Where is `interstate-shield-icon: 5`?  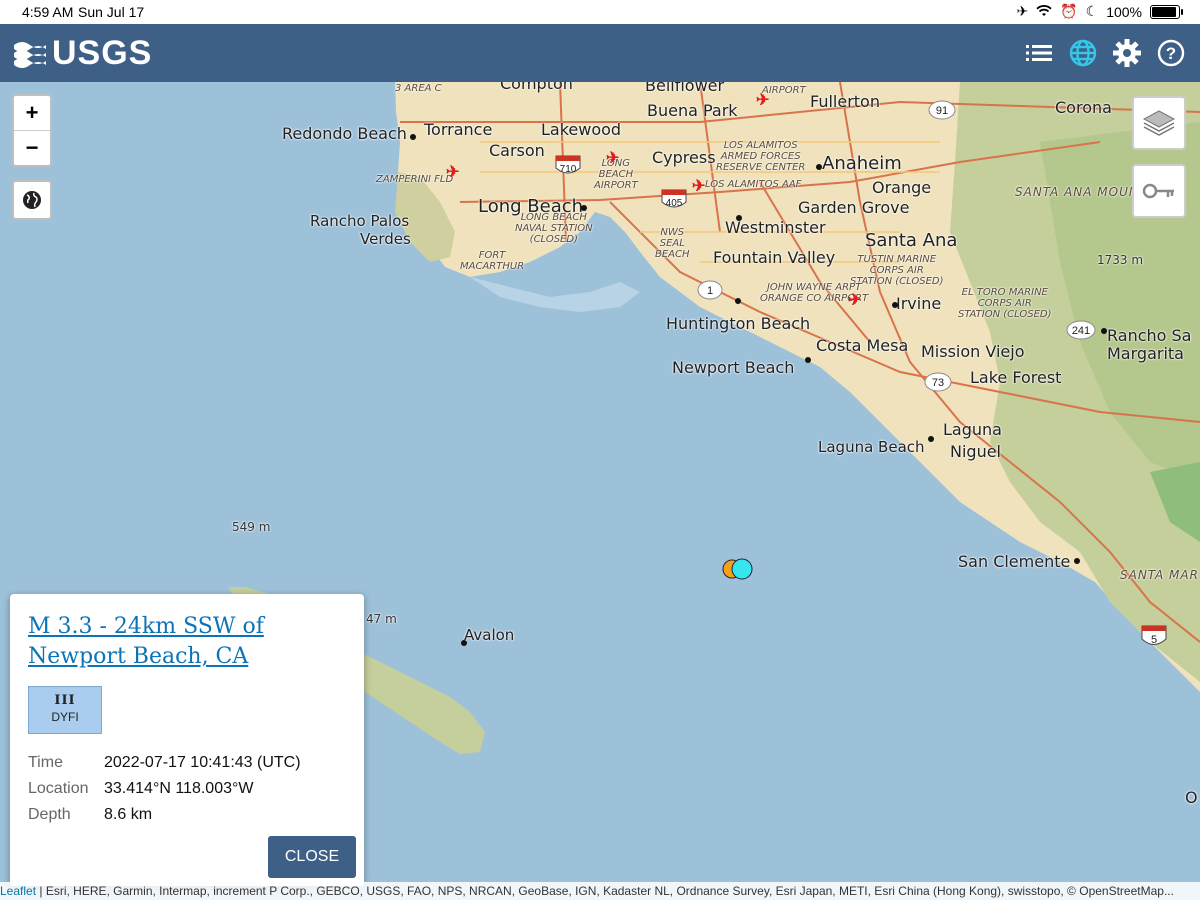
interstate-shield-icon: 5 is located at coordinates (1154, 635).